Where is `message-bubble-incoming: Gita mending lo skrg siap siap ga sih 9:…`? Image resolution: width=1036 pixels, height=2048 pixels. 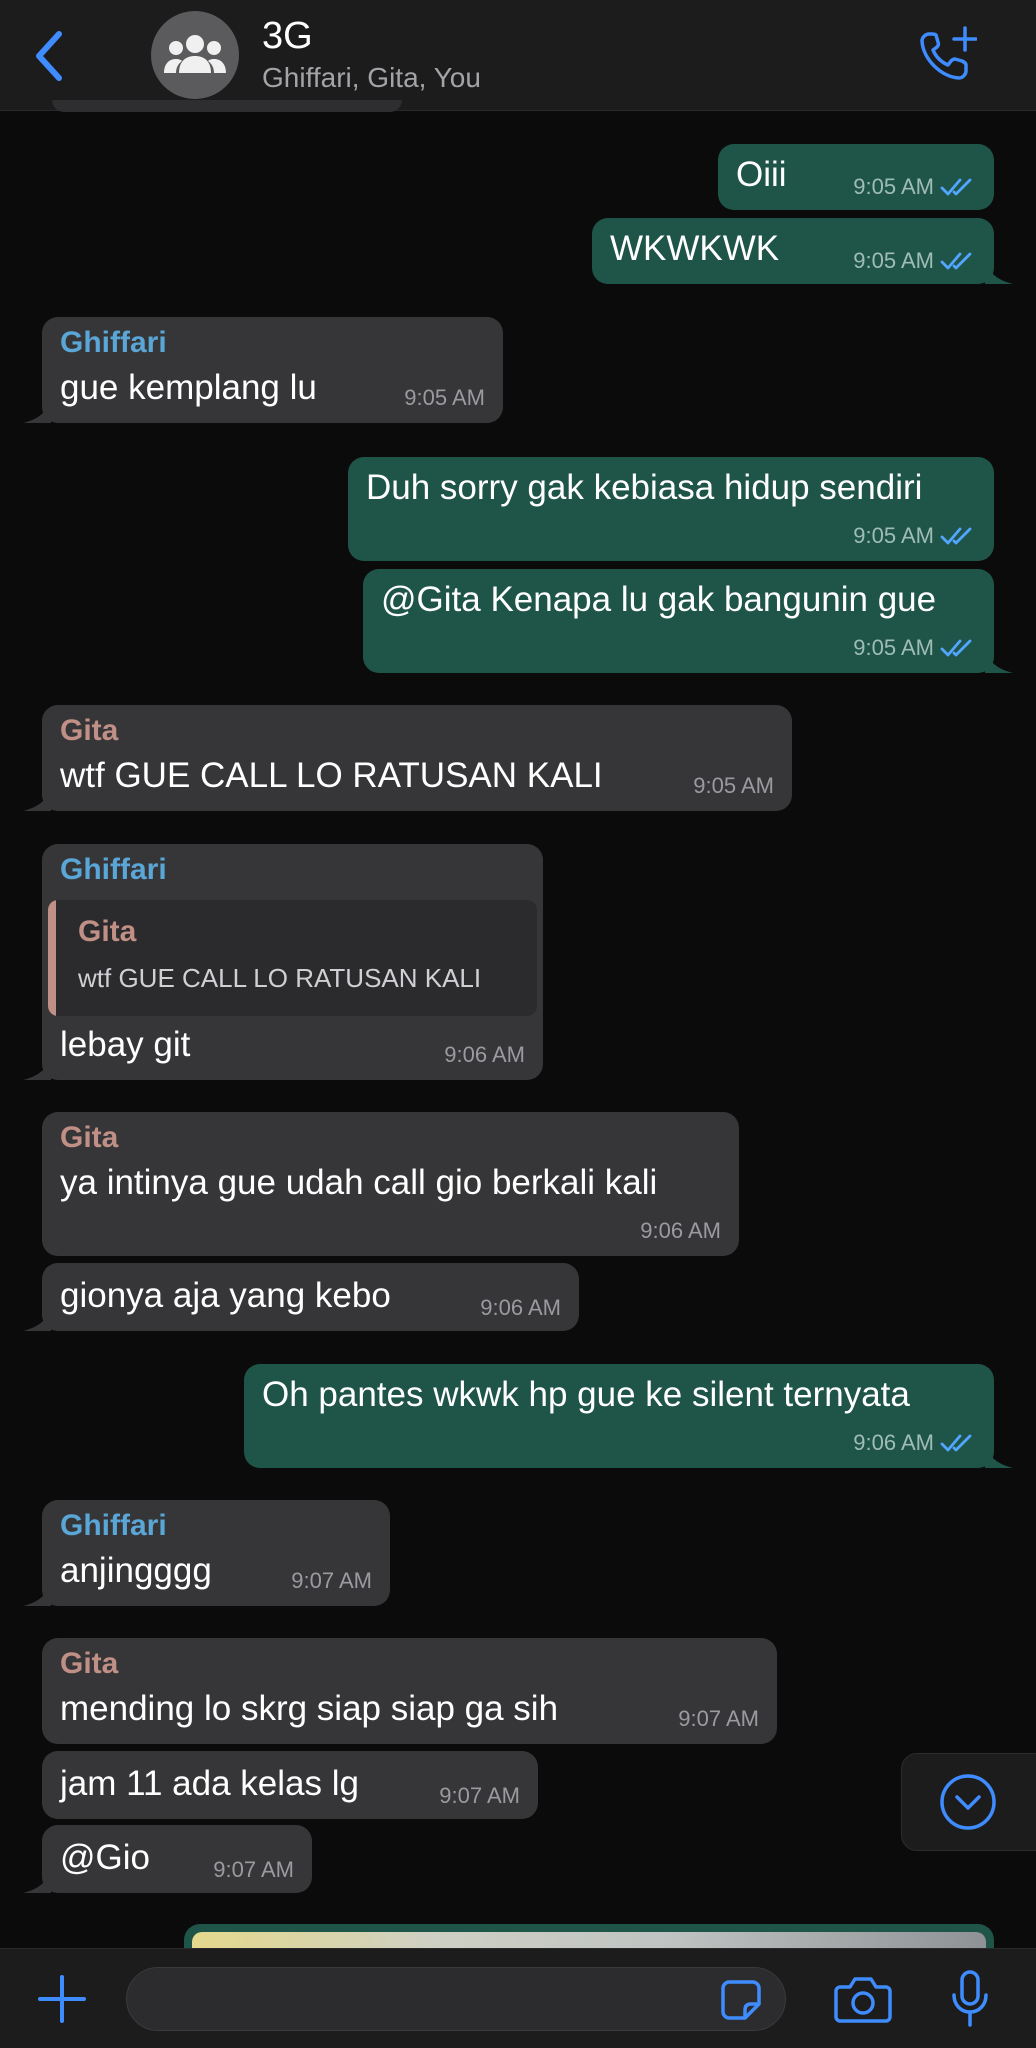
message-bubble-incoming: Gita mending lo skrg siap siap ga sih 9:… is located at coordinates (409, 1691).